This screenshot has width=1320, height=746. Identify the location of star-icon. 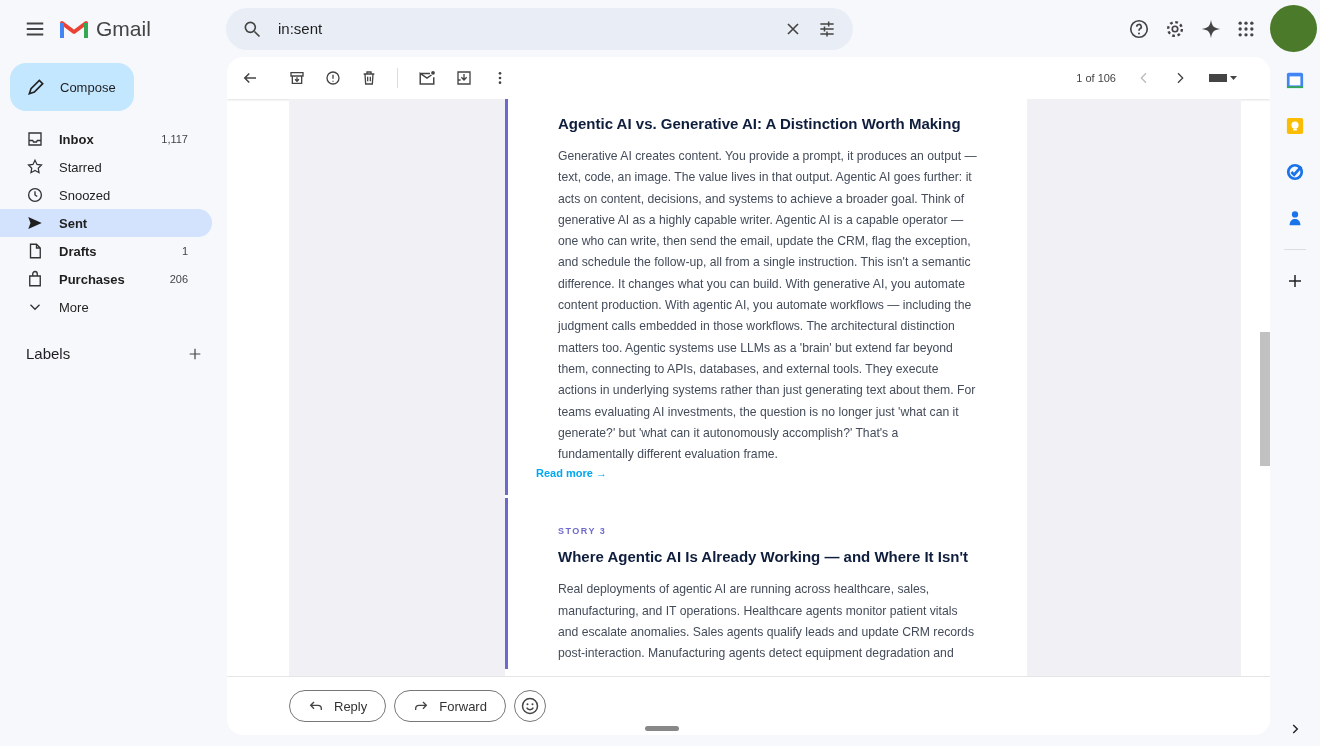
(35, 167).